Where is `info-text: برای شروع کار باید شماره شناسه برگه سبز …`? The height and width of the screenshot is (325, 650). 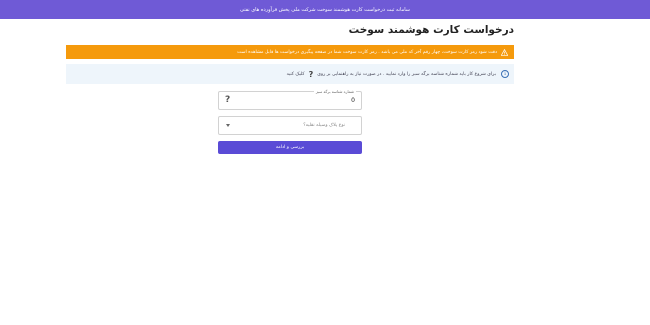 info-text: برای شروع کار باید شماره شناسه برگه سبز … is located at coordinates (406, 74).